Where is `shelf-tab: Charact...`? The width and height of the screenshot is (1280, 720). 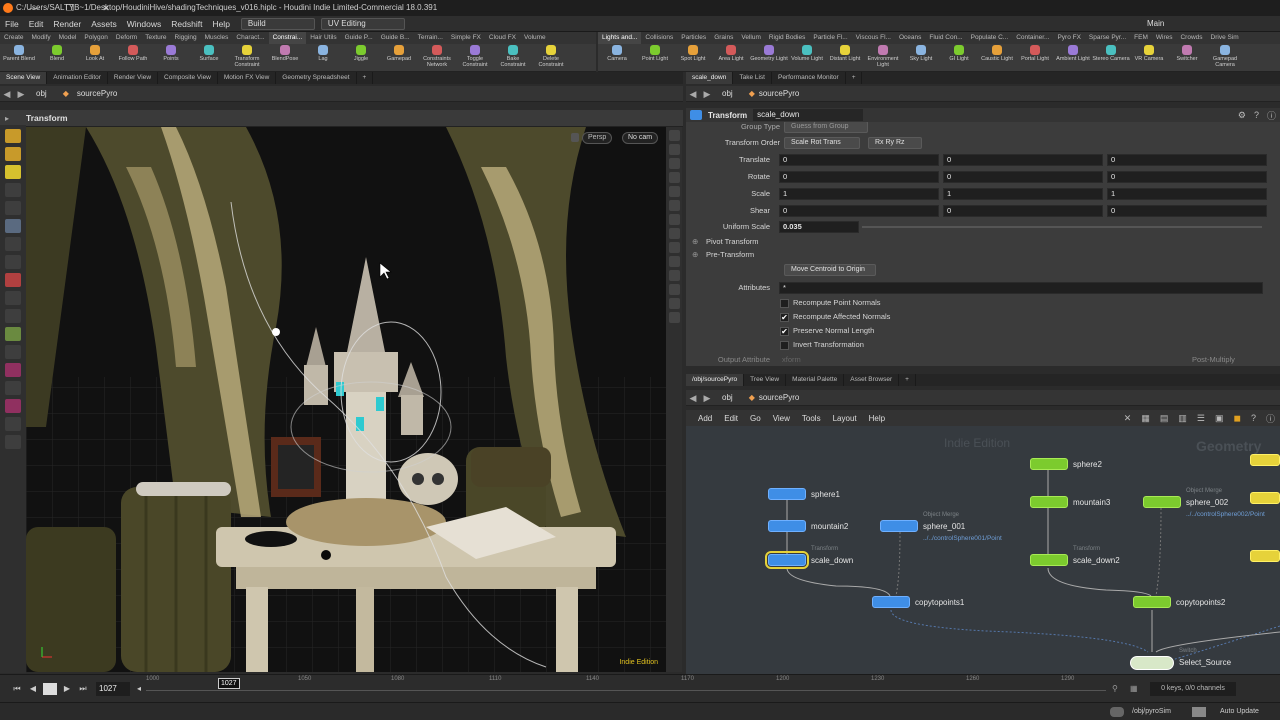
shelf-tab: Charact... is located at coordinates (250, 38).